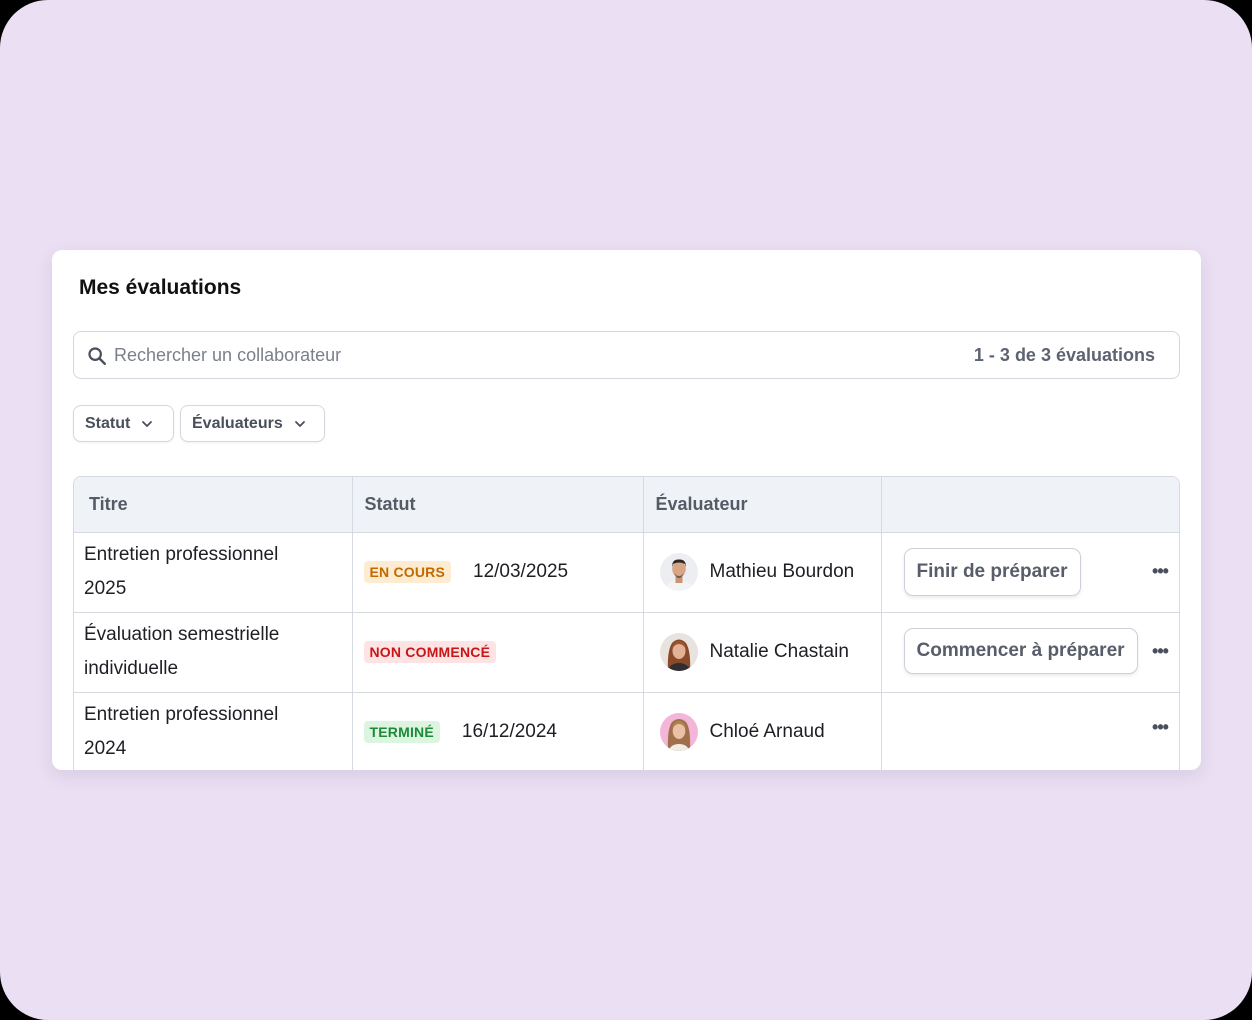  Describe the element at coordinates (213, 505) in the screenshot. I see `column-header-titre: Titre` at that location.